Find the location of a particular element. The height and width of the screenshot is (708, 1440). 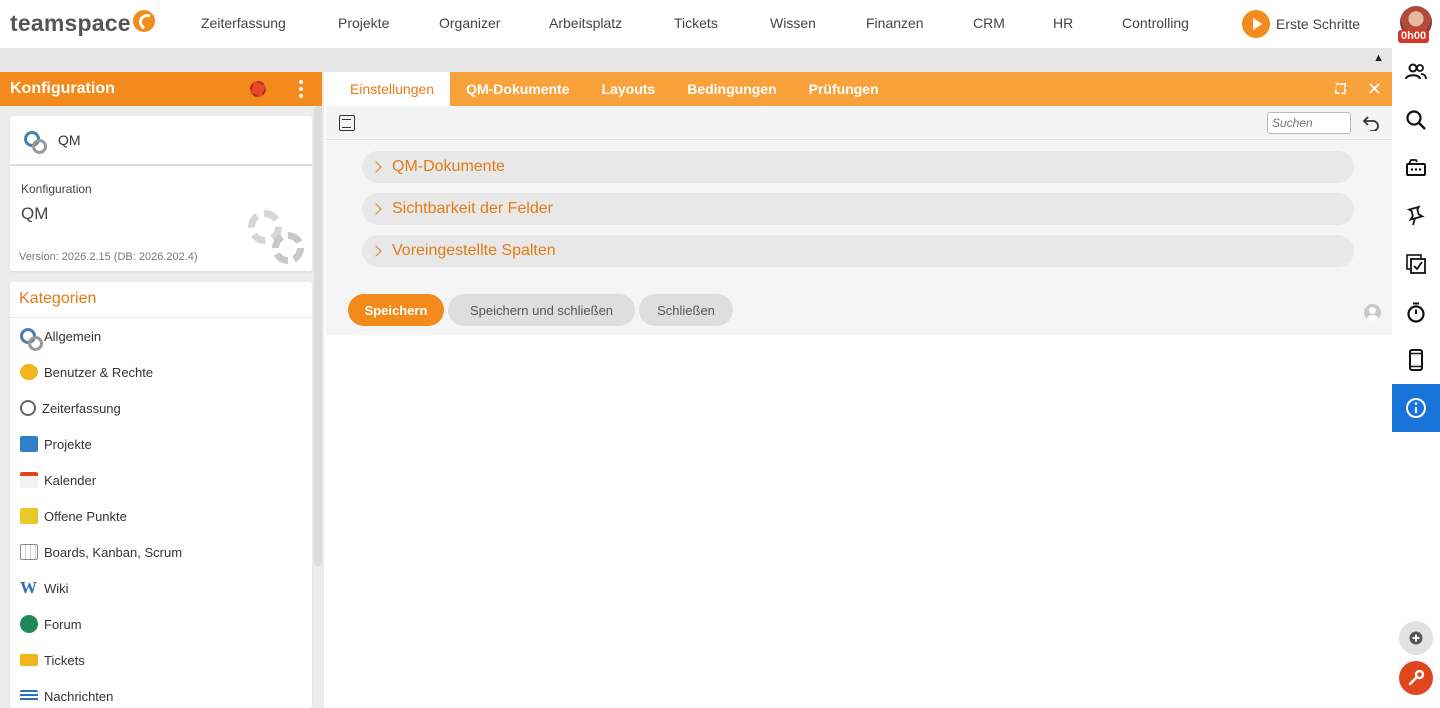

category-projekte: Projekte is located at coordinates (161, 444).